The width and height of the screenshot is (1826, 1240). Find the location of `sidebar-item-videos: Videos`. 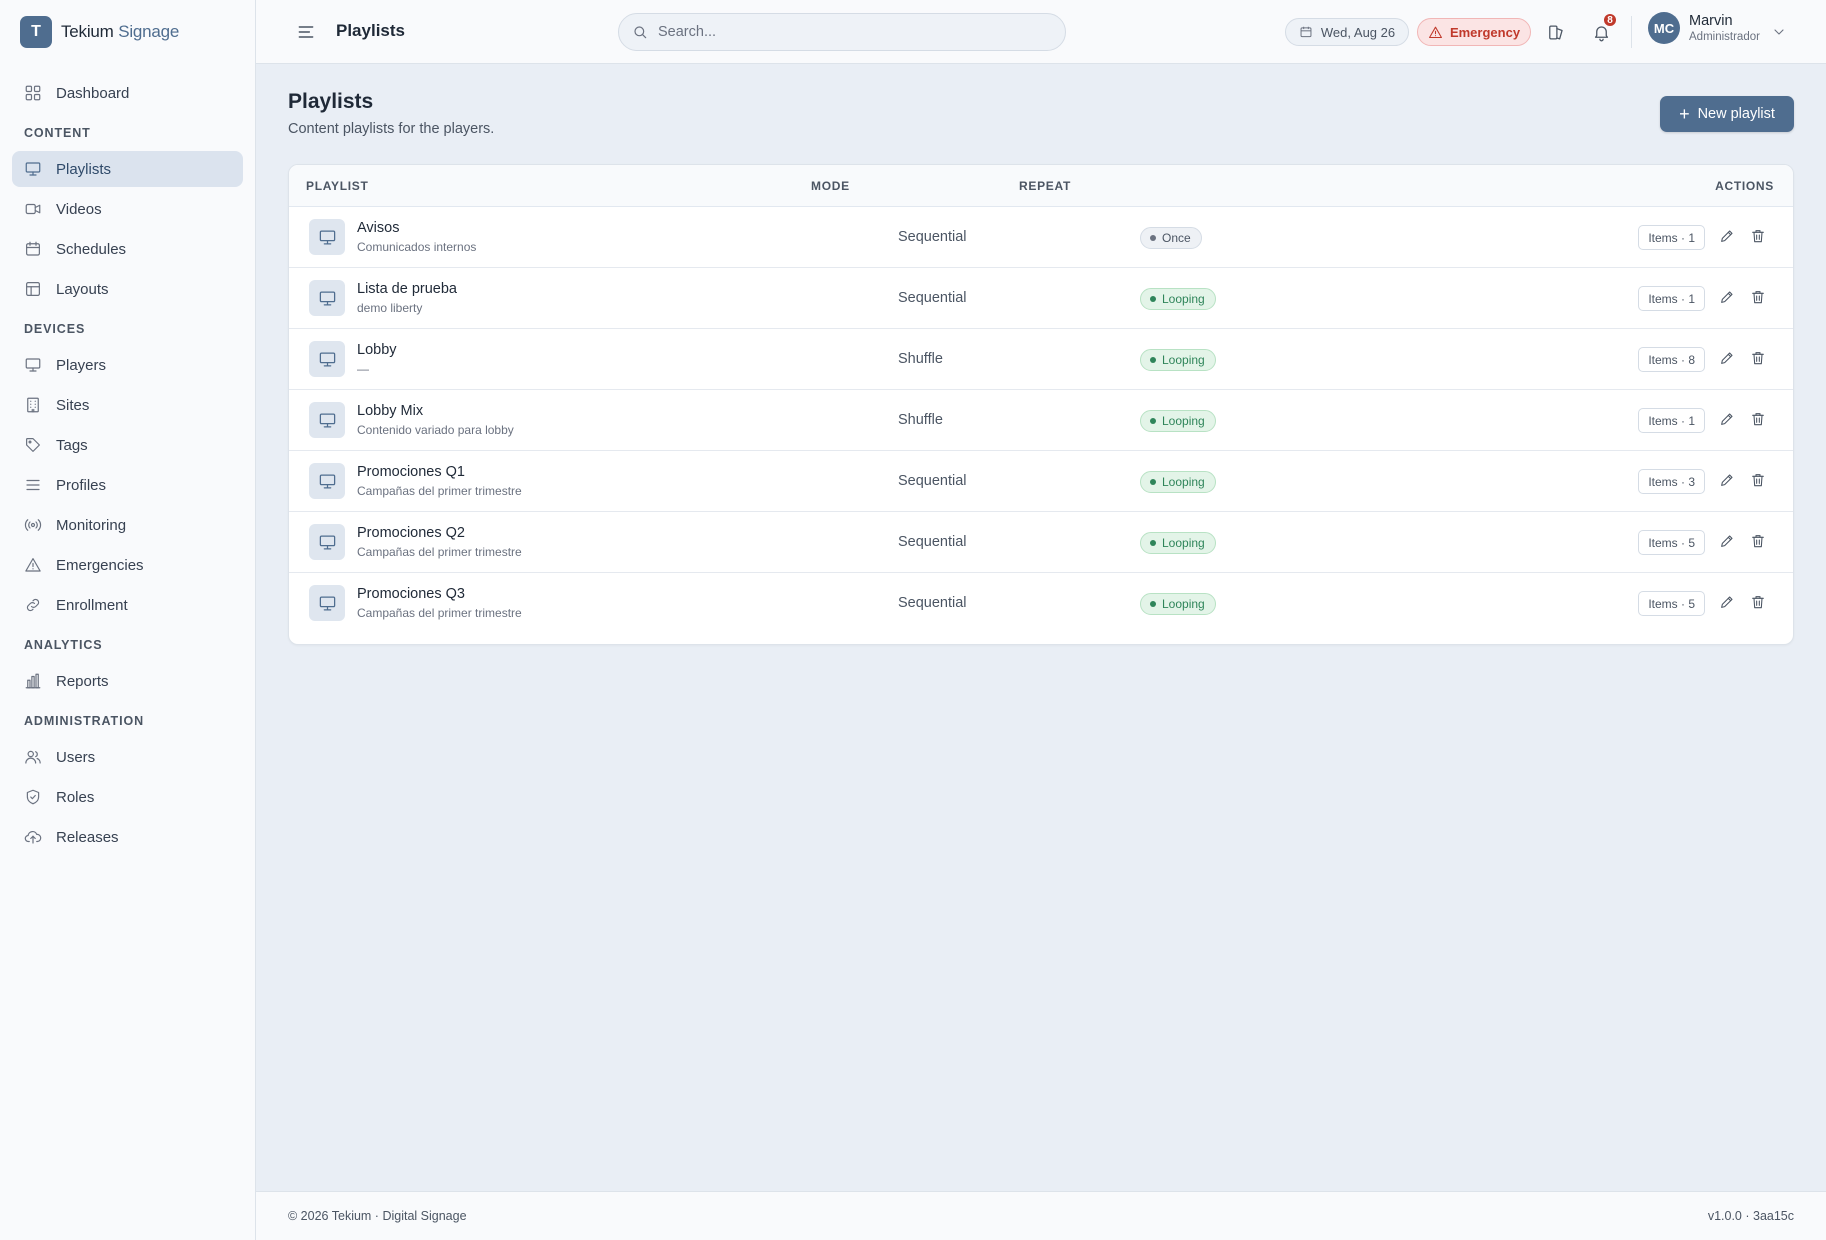

sidebar-item-videos: Videos is located at coordinates (127, 209).